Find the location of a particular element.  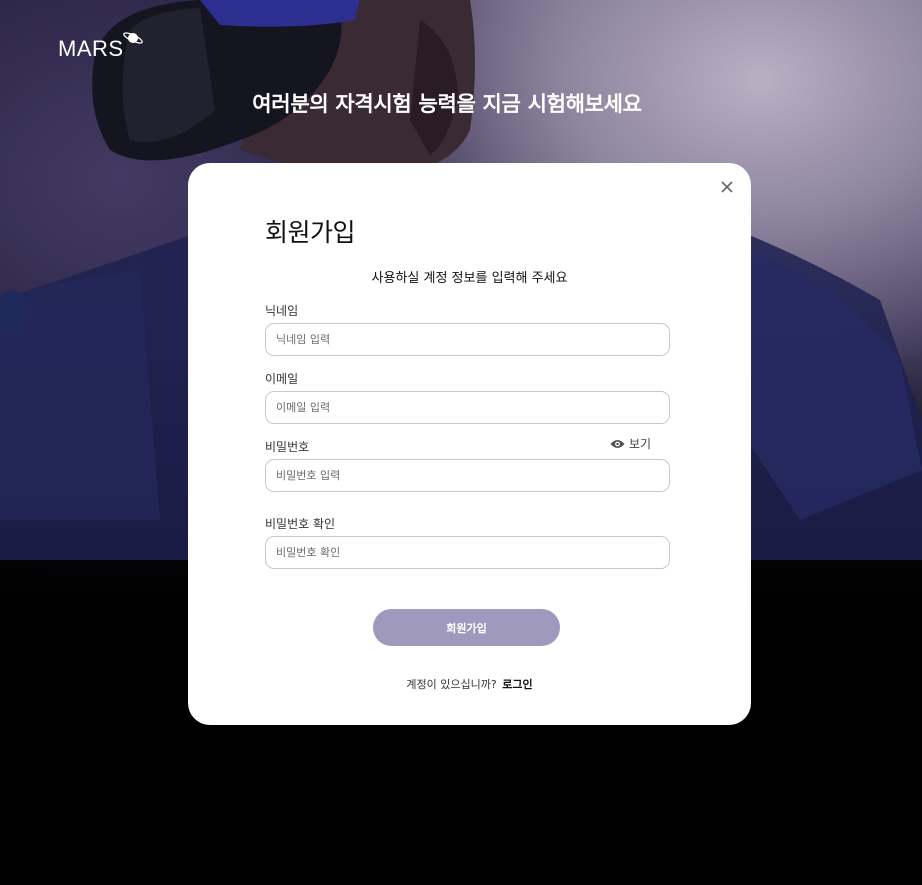

logo-text: MARS is located at coordinates (91, 48).